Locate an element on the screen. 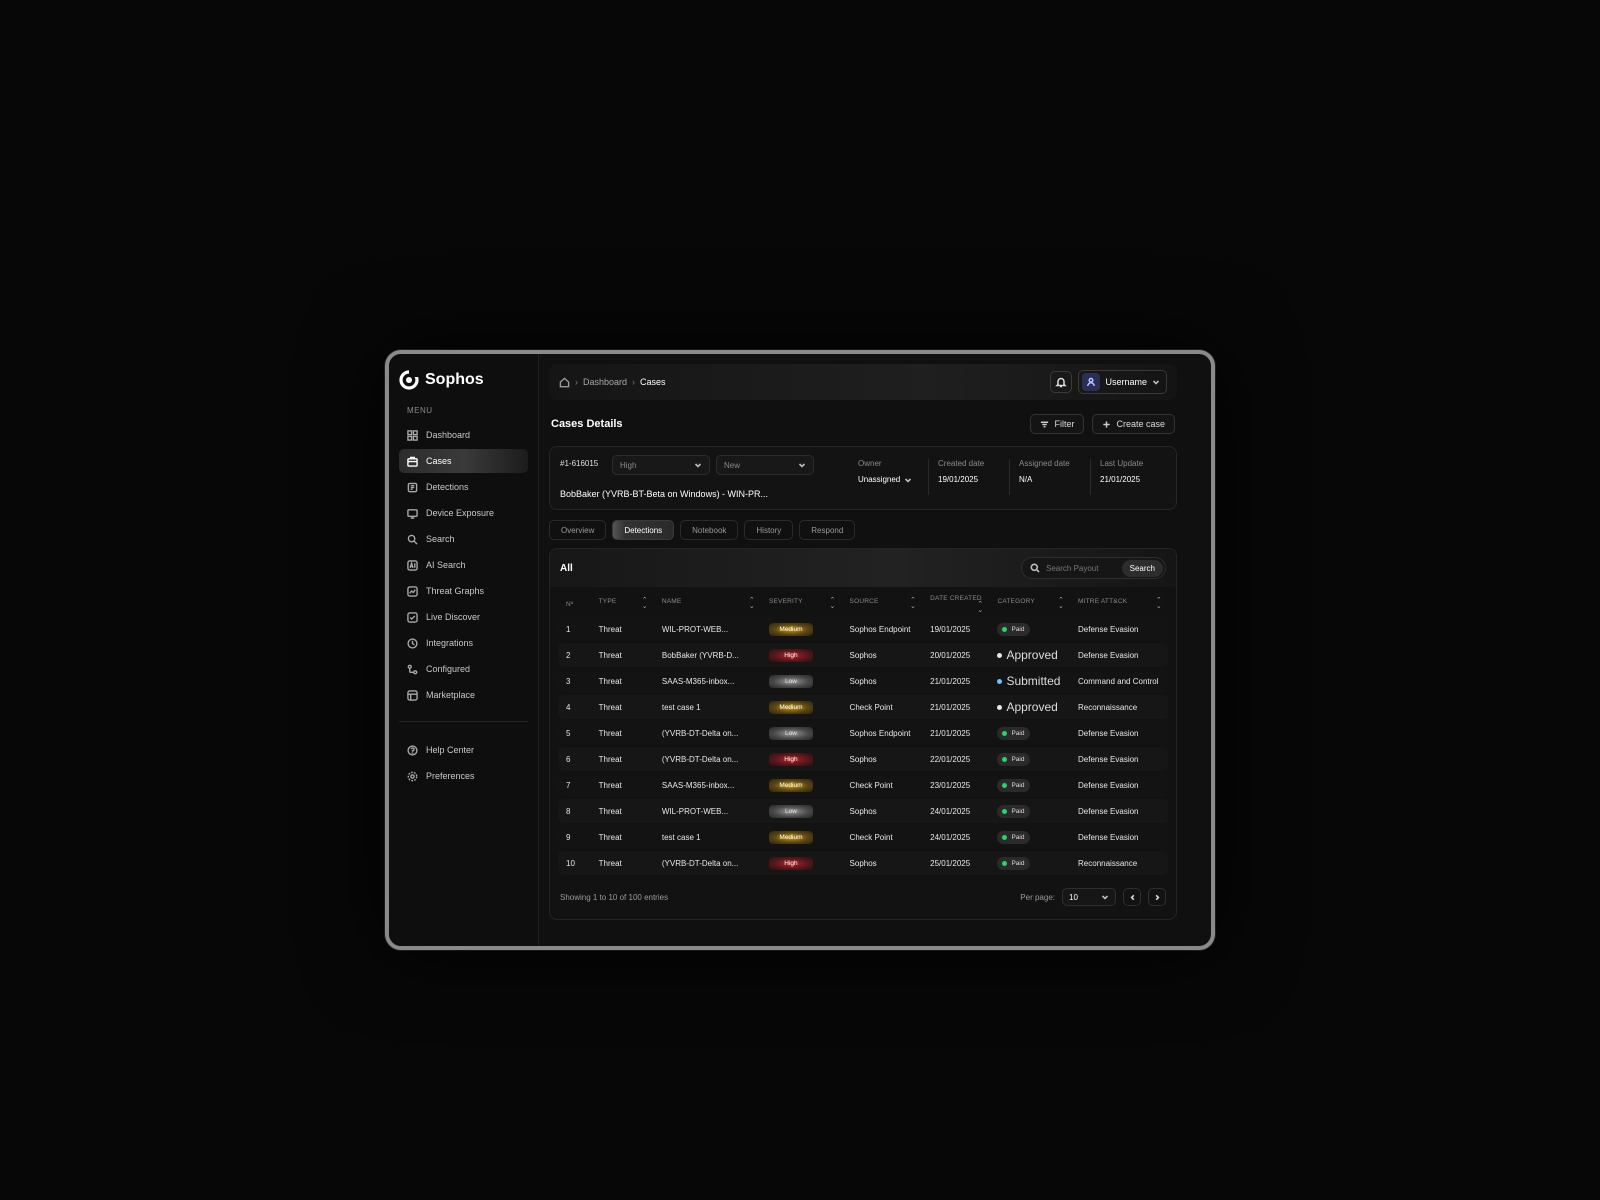 Image resolution: width=1600 pixels, height=1200 pixels. case-id: #1-616015 is located at coordinates (579, 463).